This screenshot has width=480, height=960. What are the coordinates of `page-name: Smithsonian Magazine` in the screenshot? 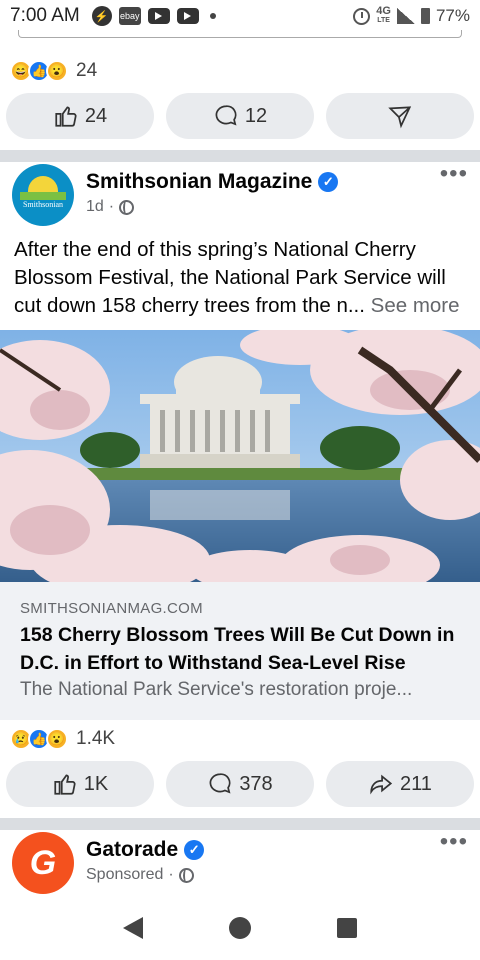 It's located at (199, 182).